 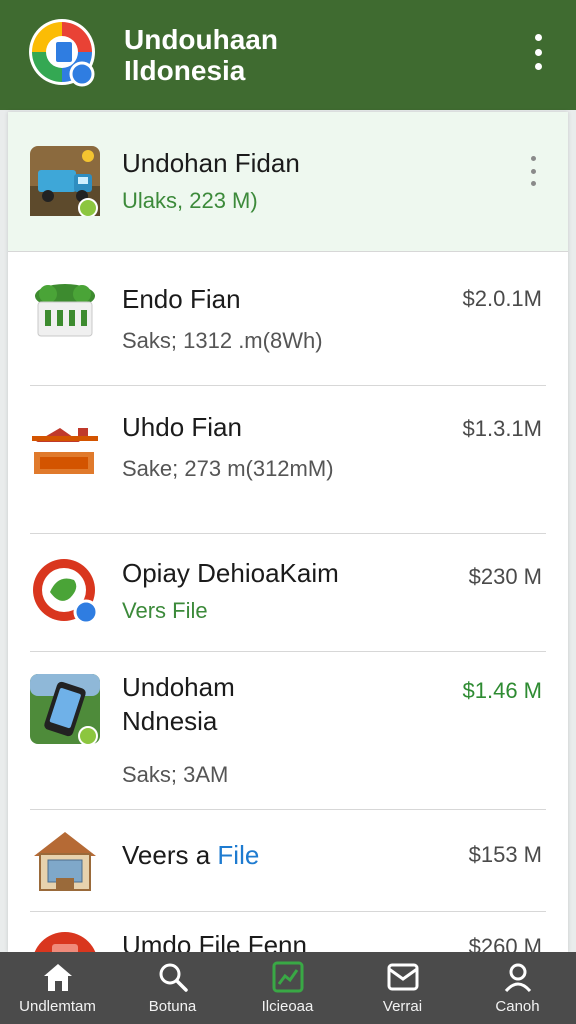 What do you see at coordinates (65, 861) in the screenshot?
I see `house-icon` at bounding box center [65, 861].